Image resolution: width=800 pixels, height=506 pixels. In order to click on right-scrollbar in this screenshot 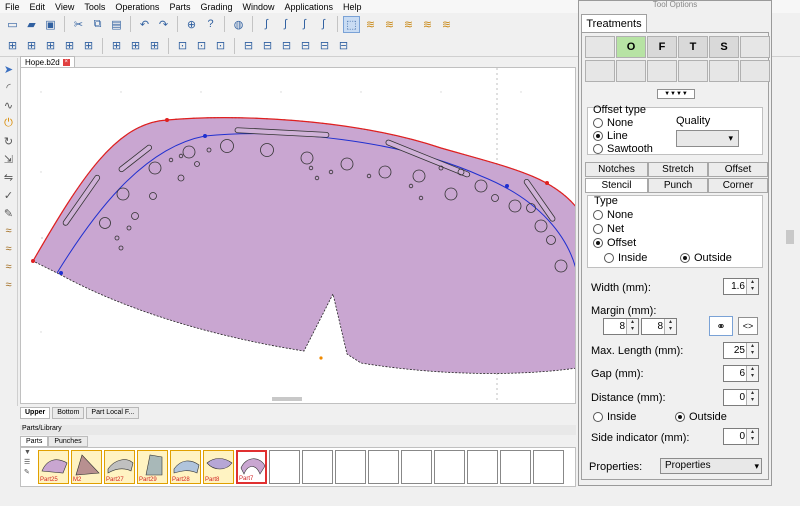, I will do `click(790, 237)`.